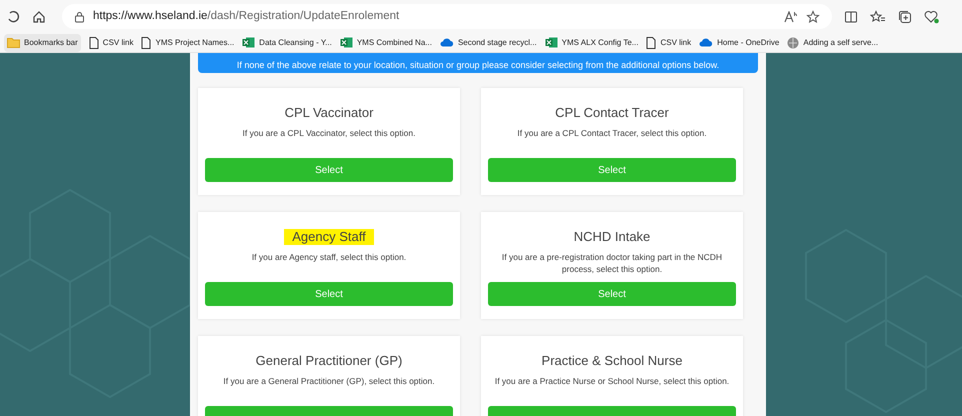  Describe the element at coordinates (851, 17) in the screenshot. I see `split-screen-icon` at that location.